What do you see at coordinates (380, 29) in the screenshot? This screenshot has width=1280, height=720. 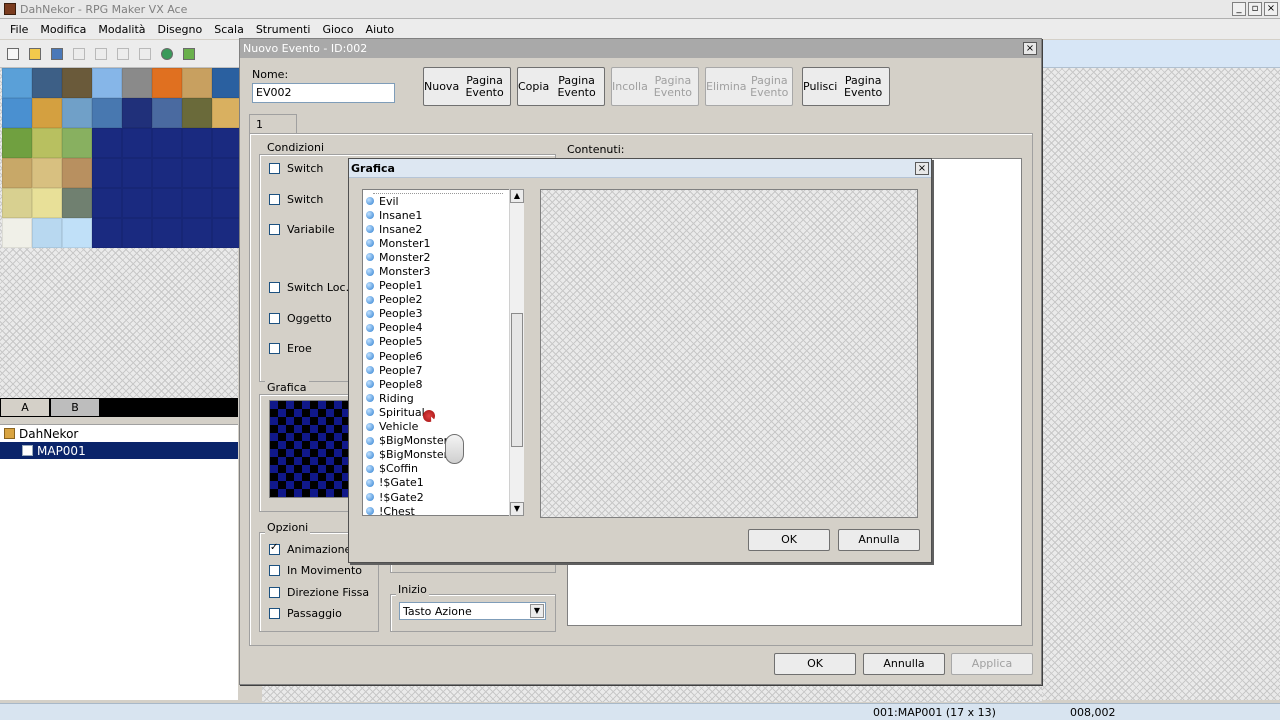 I see `menu-aiuto: Aiuto` at bounding box center [380, 29].